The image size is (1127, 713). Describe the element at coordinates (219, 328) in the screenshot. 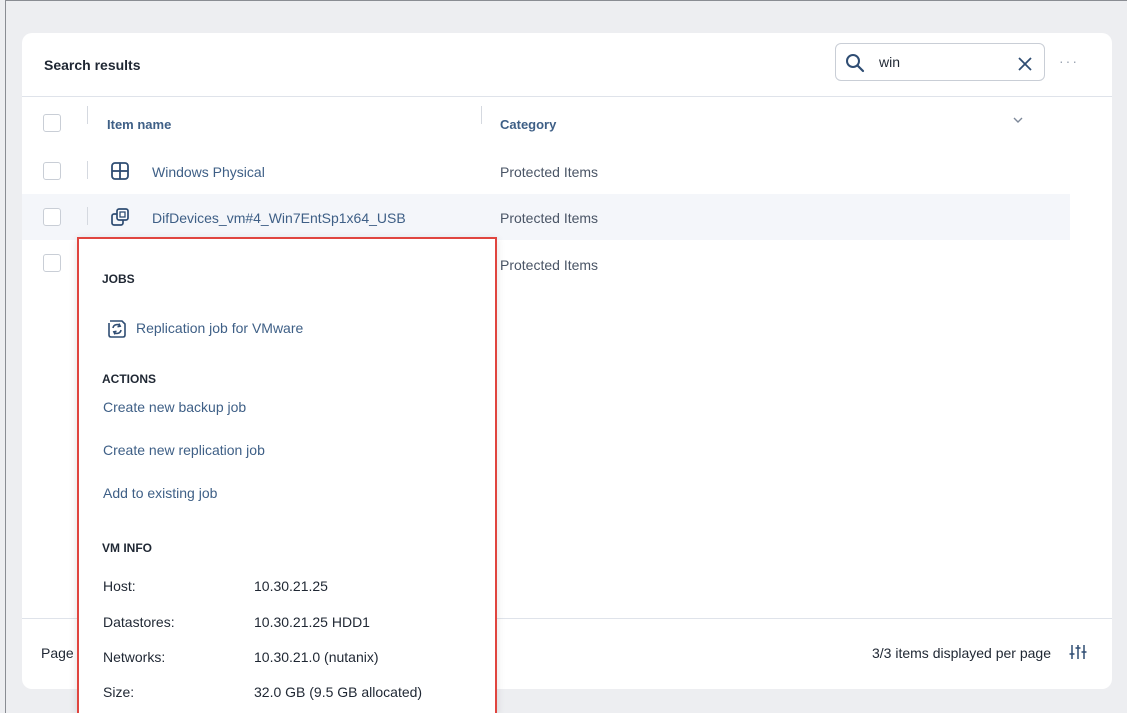

I see `replication-job-link: Replication job for VMware` at that location.